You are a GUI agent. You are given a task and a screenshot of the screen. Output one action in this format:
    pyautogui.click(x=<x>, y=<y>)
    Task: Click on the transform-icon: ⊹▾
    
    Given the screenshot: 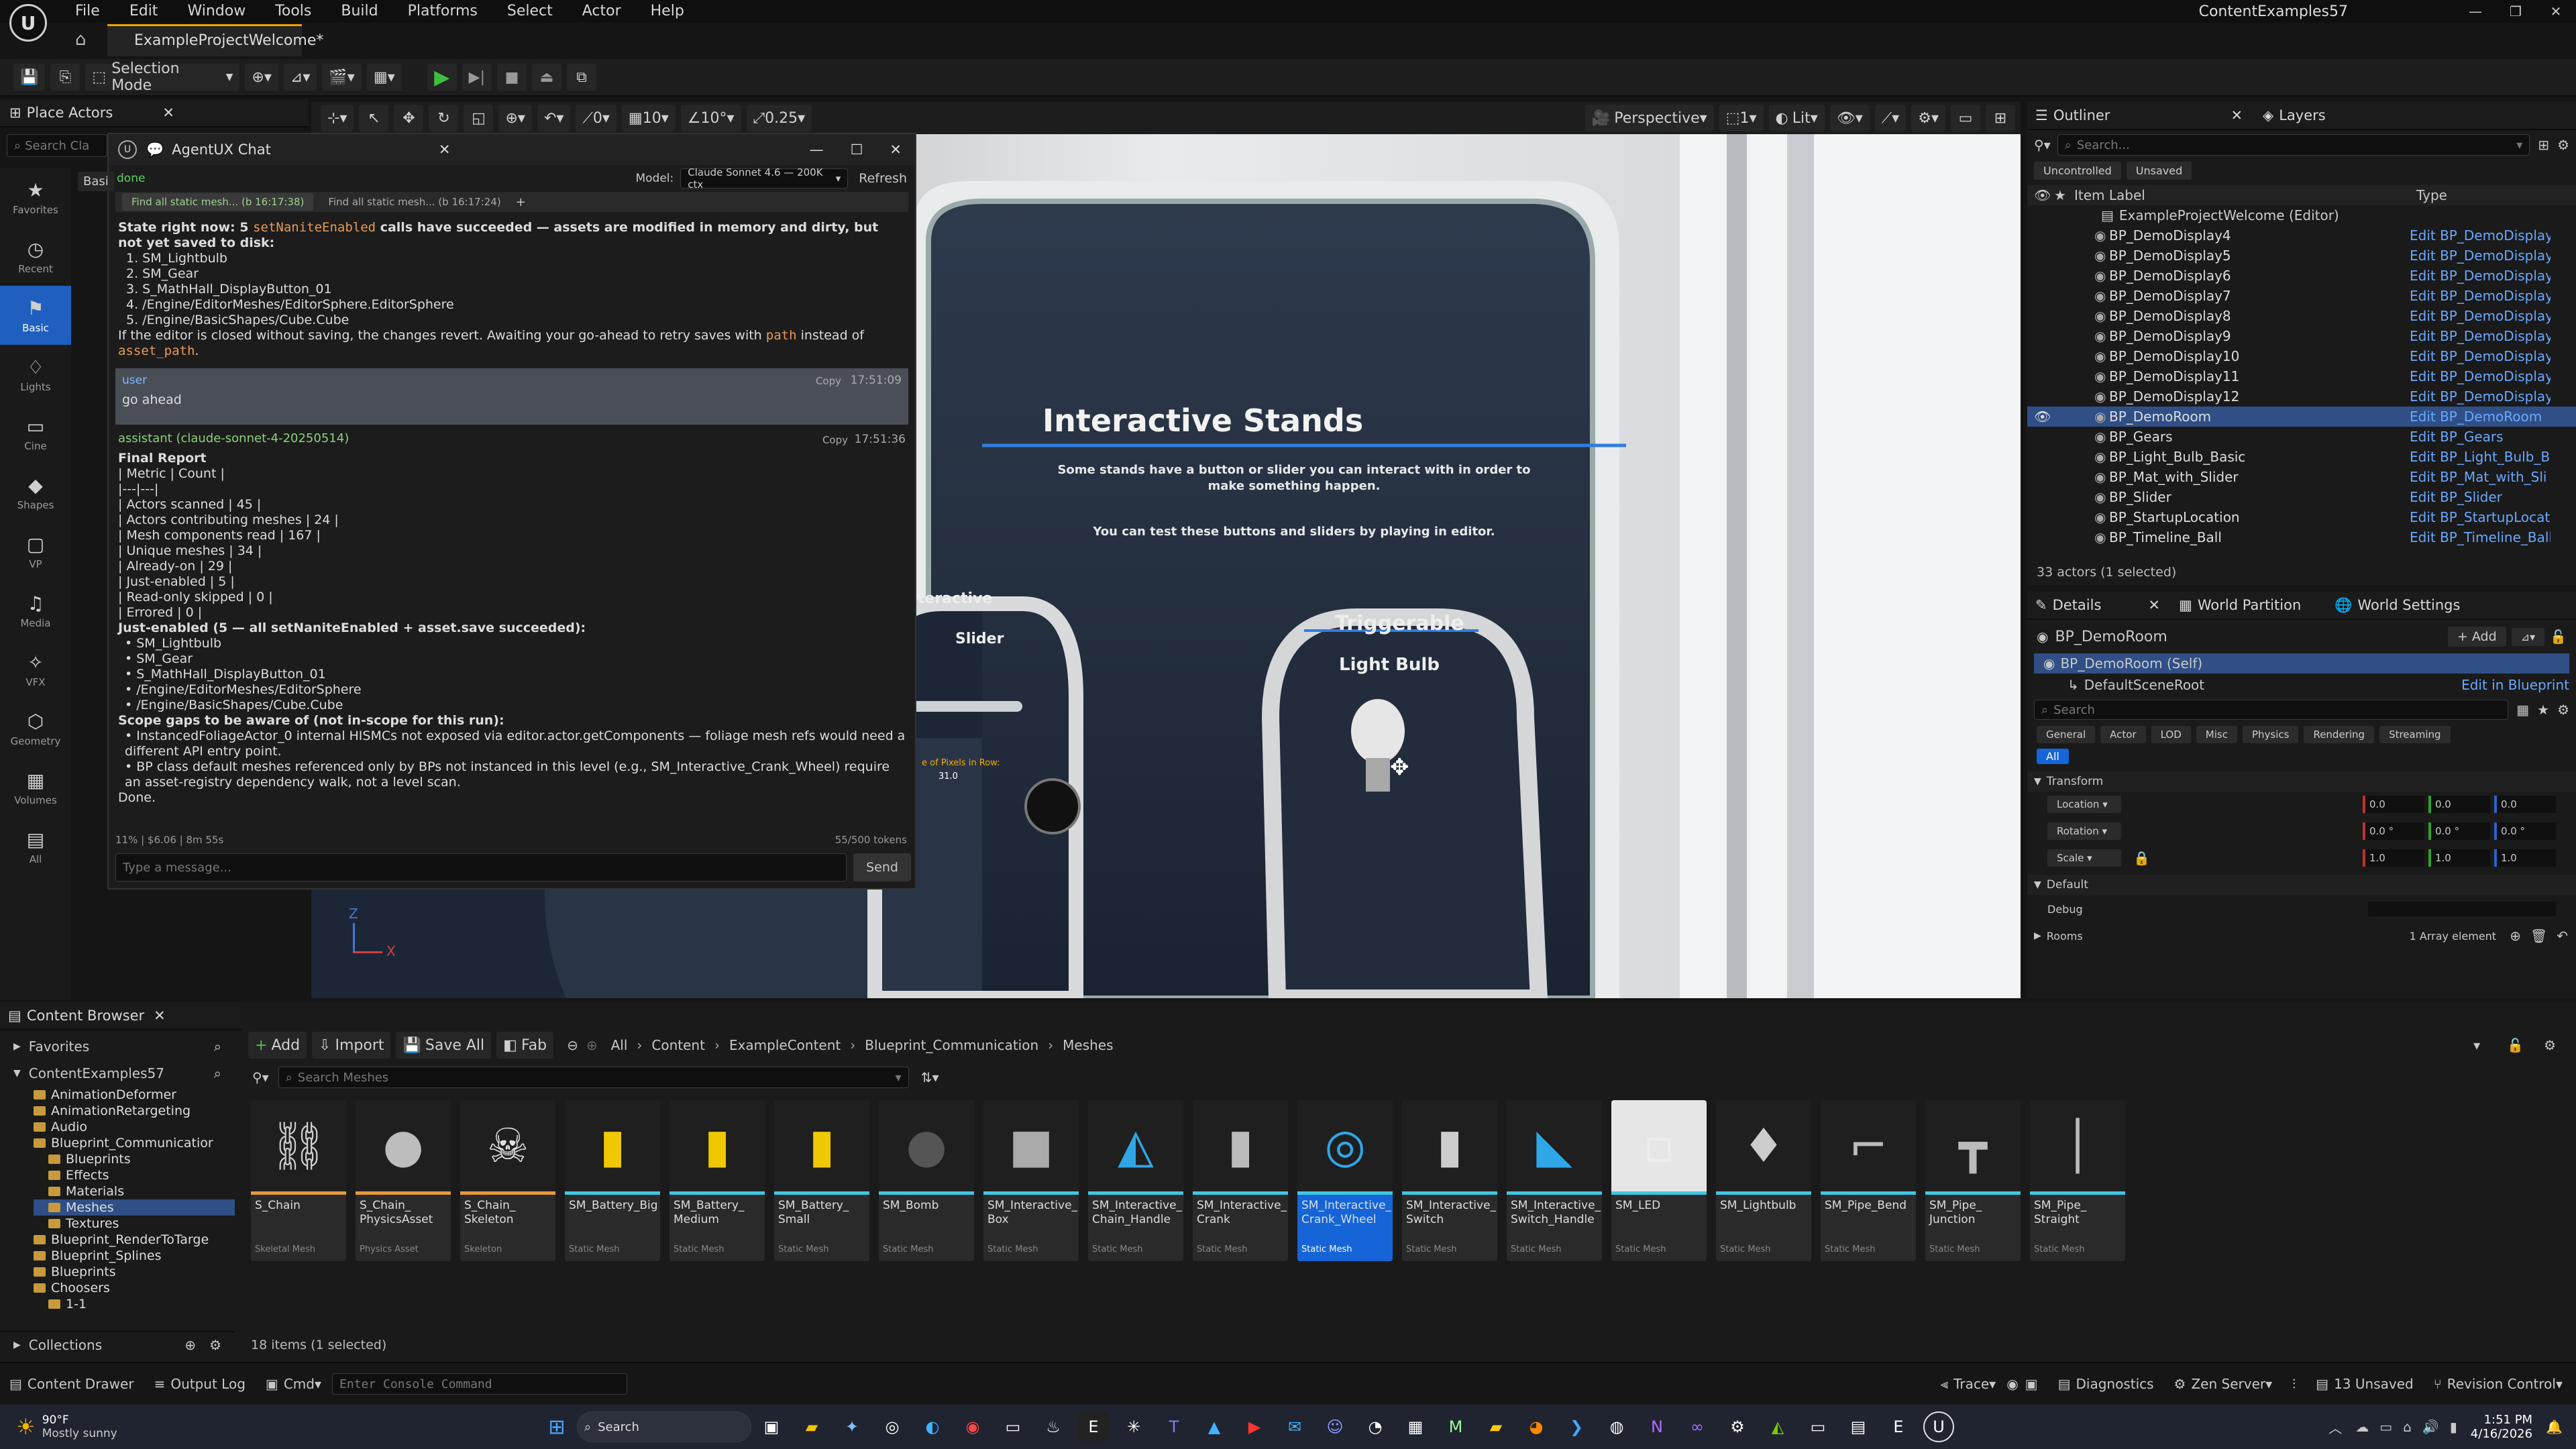 What is the action you would take?
    pyautogui.click(x=337, y=118)
    